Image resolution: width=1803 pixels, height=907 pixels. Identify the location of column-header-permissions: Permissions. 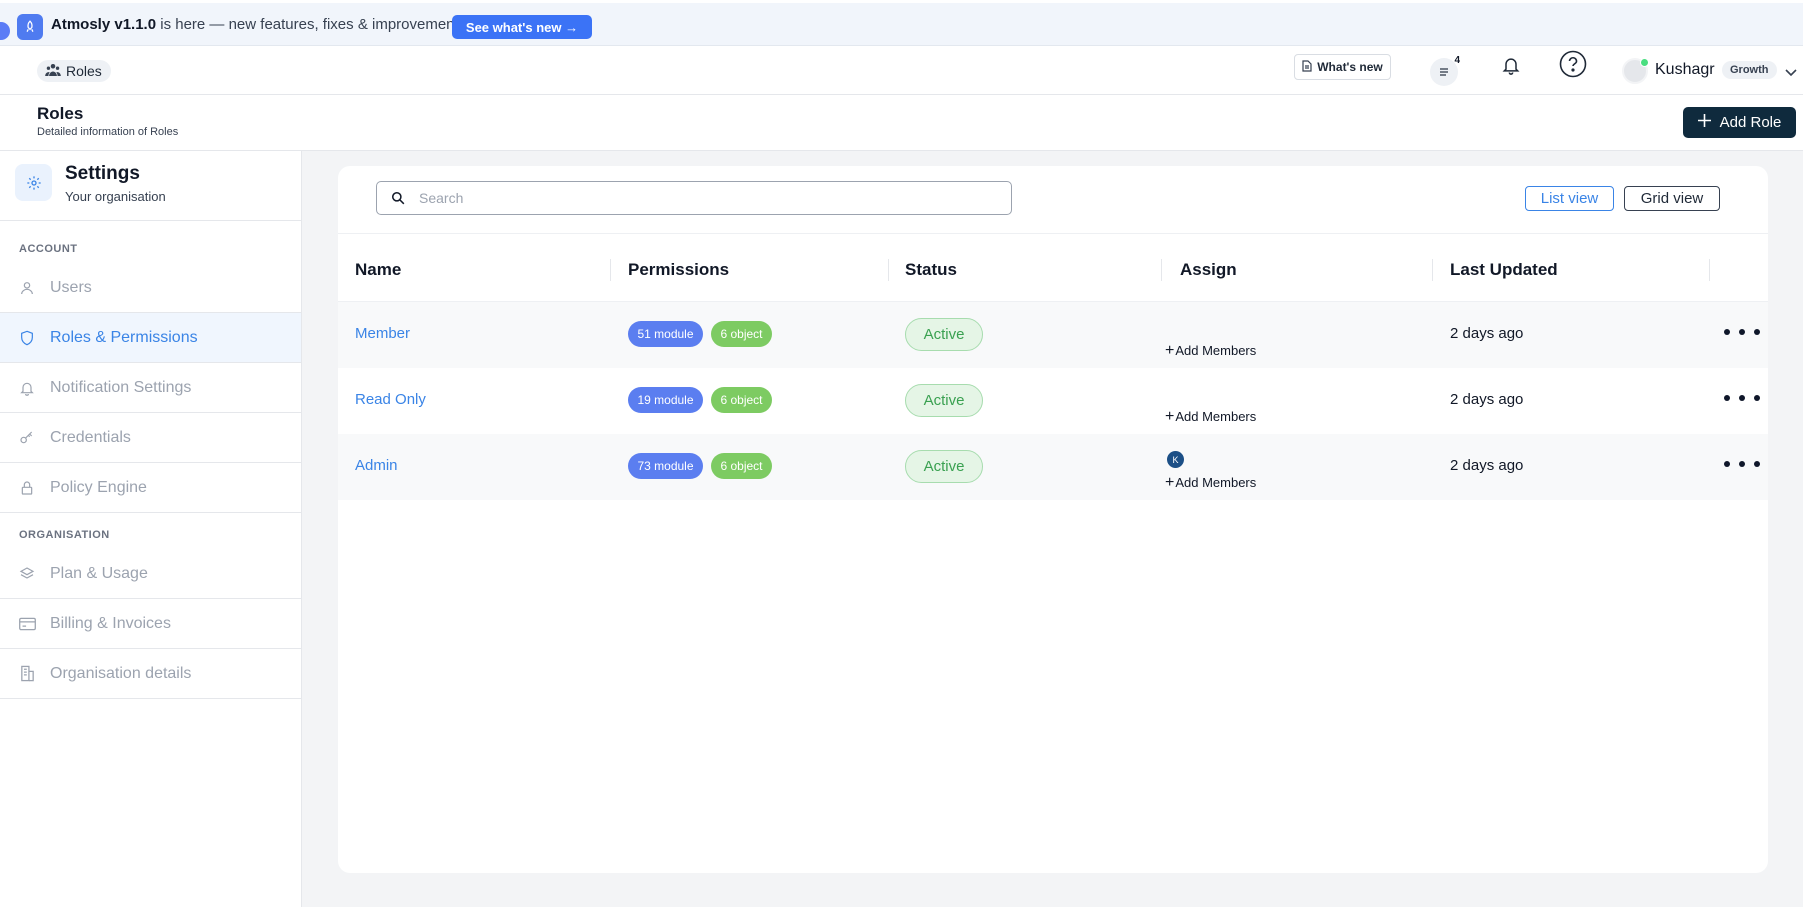
(679, 269).